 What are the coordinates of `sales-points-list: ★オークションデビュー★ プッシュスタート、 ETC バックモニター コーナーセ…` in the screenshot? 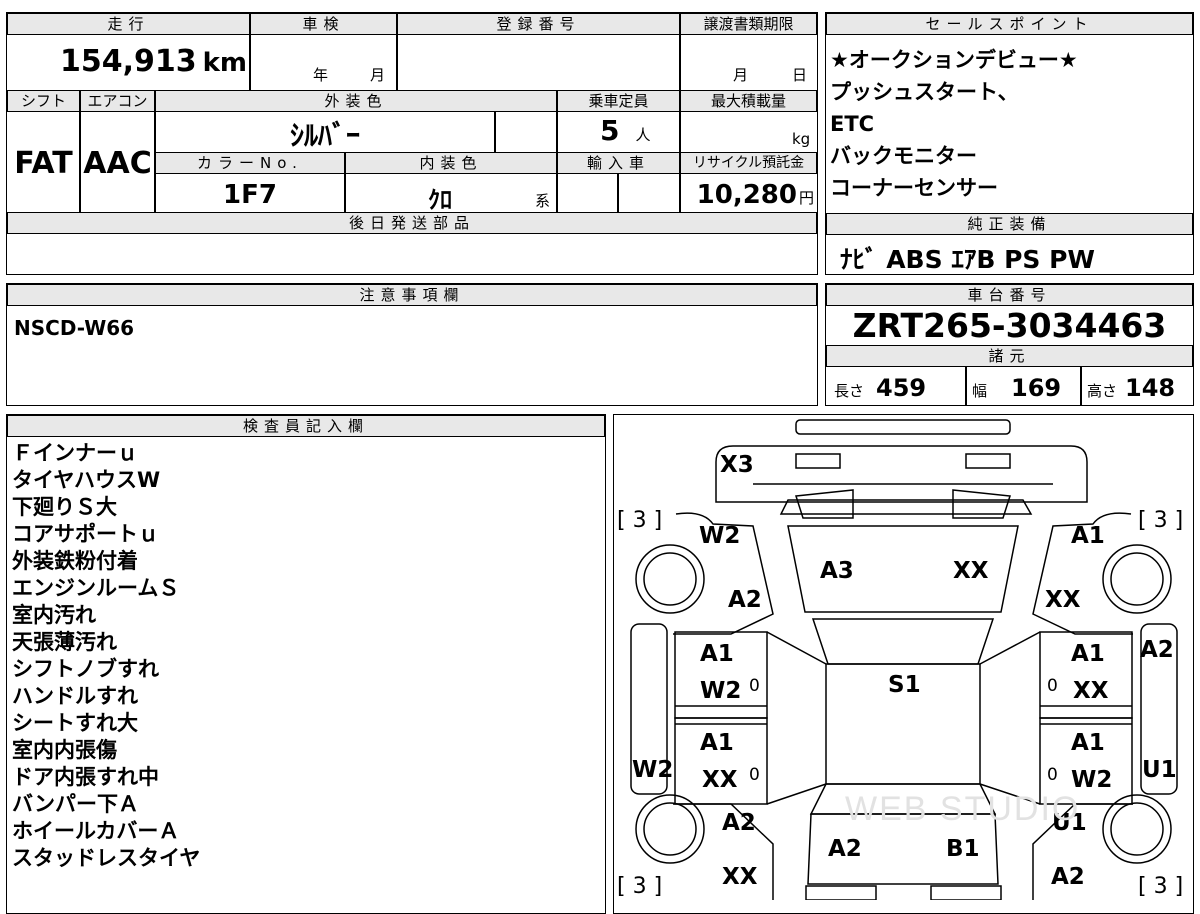 It's located at (954, 124).